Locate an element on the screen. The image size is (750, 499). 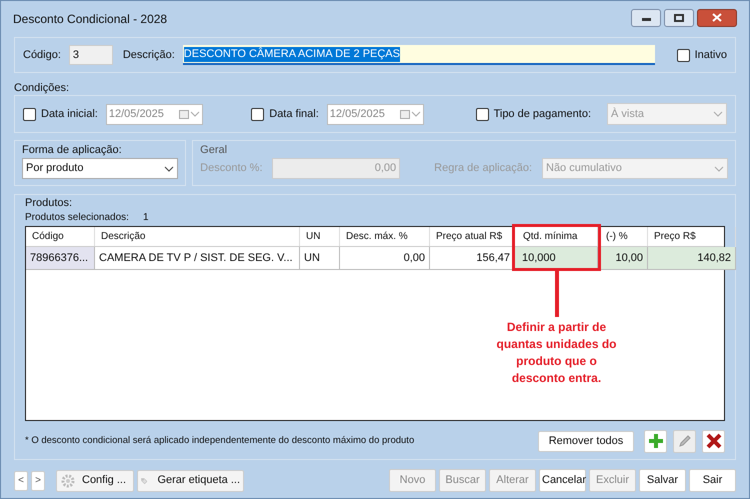
add-button is located at coordinates (655, 441).